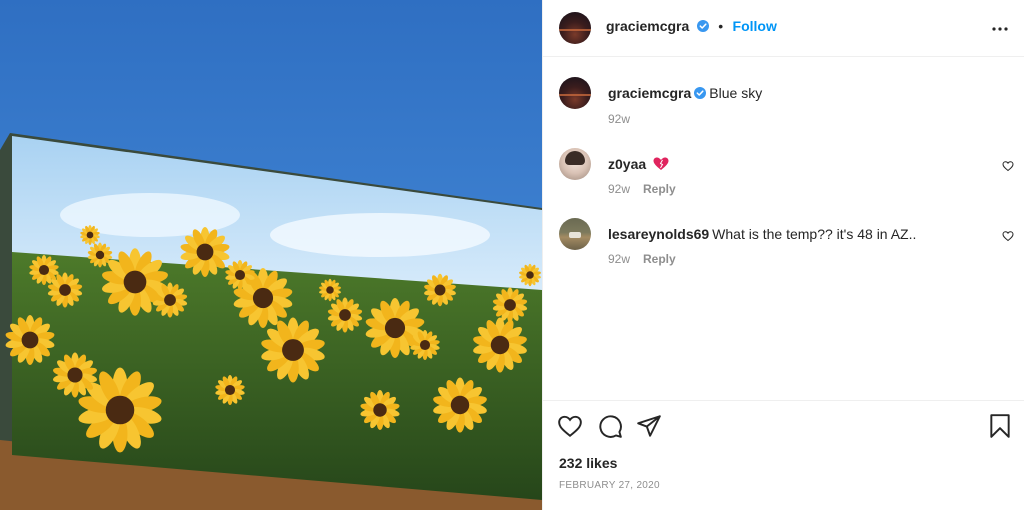 The height and width of the screenshot is (510, 1024). What do you see at coordinates (627, 164) in the screenshot?
I see `comment-username: z0yaa` at bounding box center [627, 164].